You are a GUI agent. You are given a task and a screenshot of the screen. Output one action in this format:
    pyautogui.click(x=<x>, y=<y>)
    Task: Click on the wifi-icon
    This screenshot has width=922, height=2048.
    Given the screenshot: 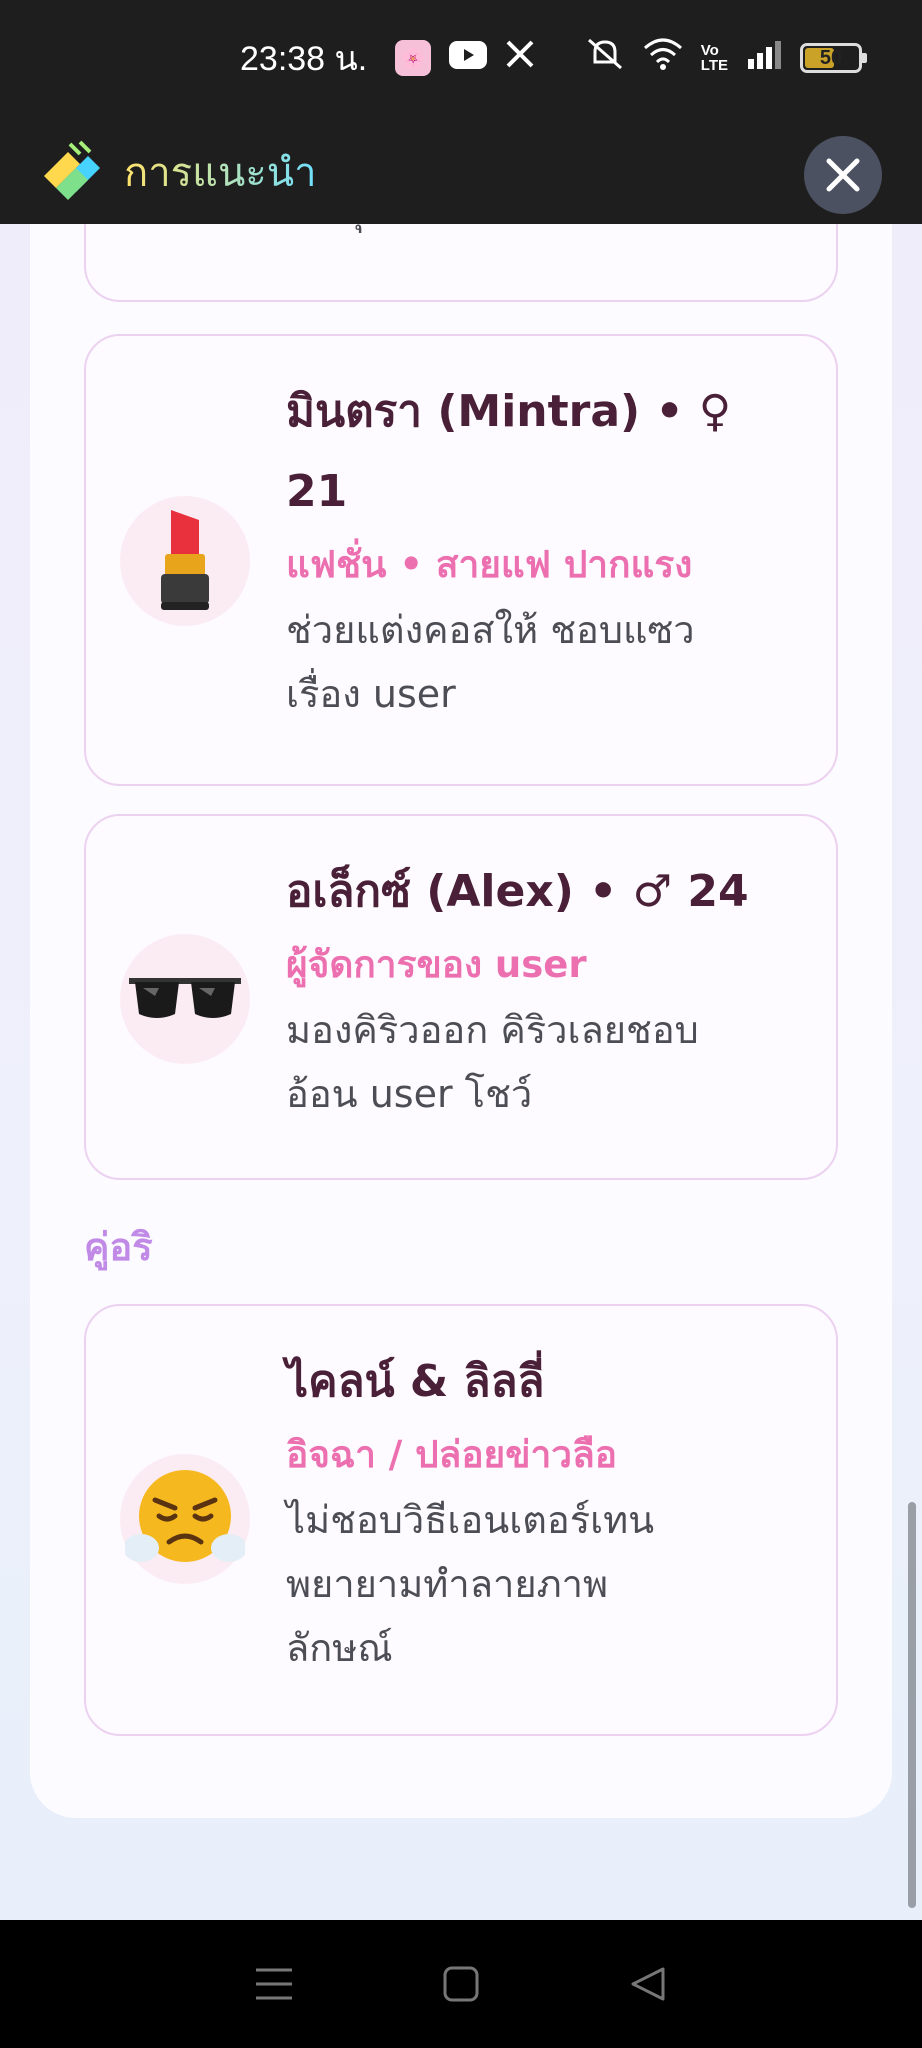 What is the action you would take?
    pyautogui.click(x=663, y=58)
    